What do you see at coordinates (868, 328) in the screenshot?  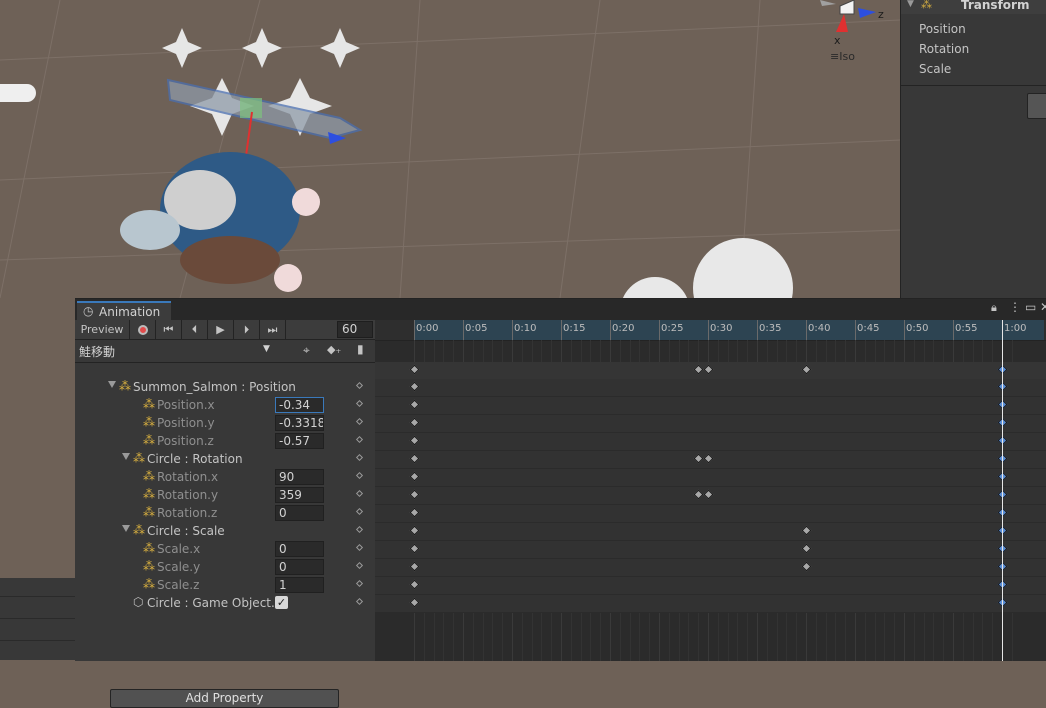 I see `ruler-label: 0:45` at bounding box center [868, 328].